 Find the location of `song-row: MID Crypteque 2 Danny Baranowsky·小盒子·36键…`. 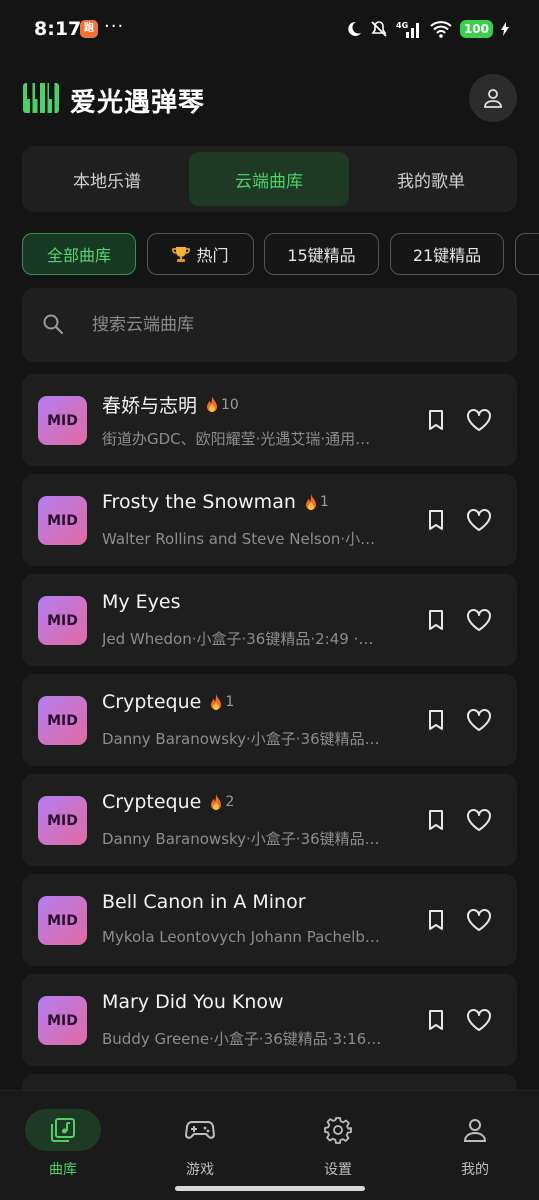

song-row: MID Crypteque 2 Danny Baranowsky·小盒子·36键… is located at coordinates (269, 820).